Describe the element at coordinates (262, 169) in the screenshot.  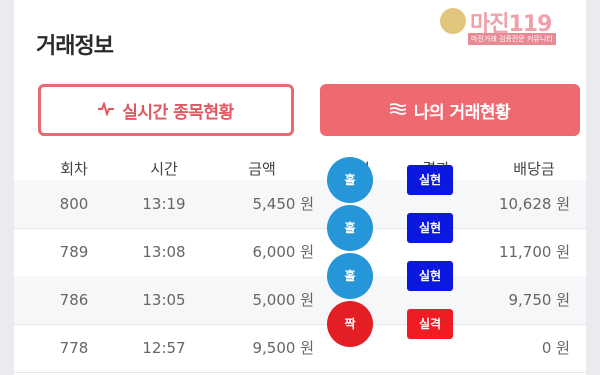
I see `header-amount: 금액` at that location.